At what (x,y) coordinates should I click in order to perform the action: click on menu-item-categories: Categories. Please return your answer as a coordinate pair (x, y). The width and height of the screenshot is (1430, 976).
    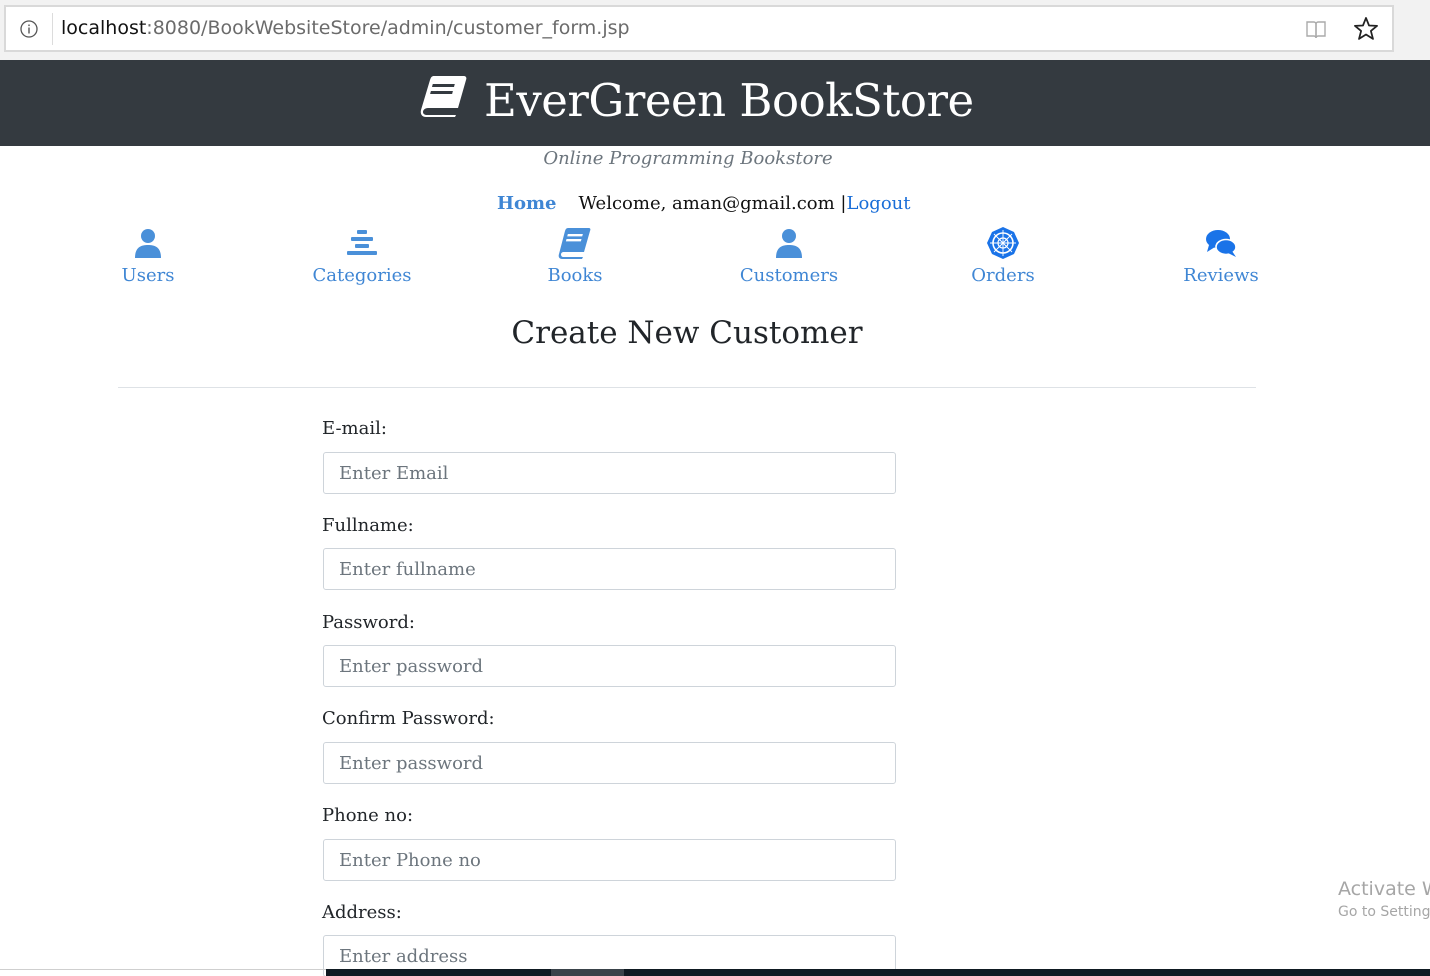
    Looking at the image, I should click on (362, 256).